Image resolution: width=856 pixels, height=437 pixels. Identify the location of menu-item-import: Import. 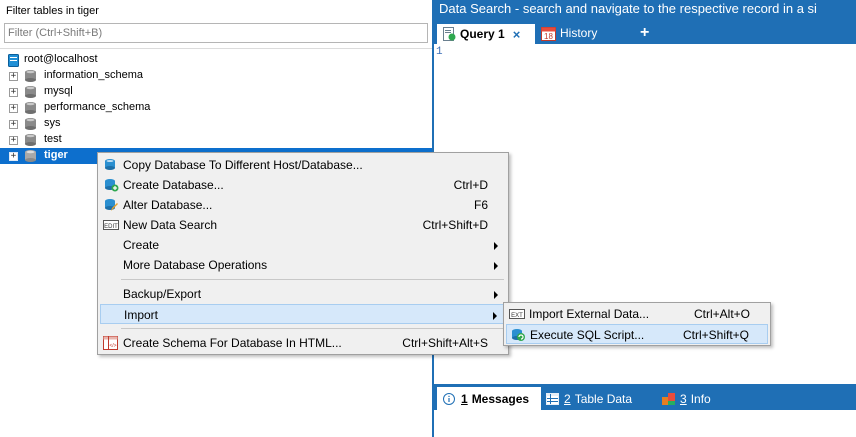
(303, 314).